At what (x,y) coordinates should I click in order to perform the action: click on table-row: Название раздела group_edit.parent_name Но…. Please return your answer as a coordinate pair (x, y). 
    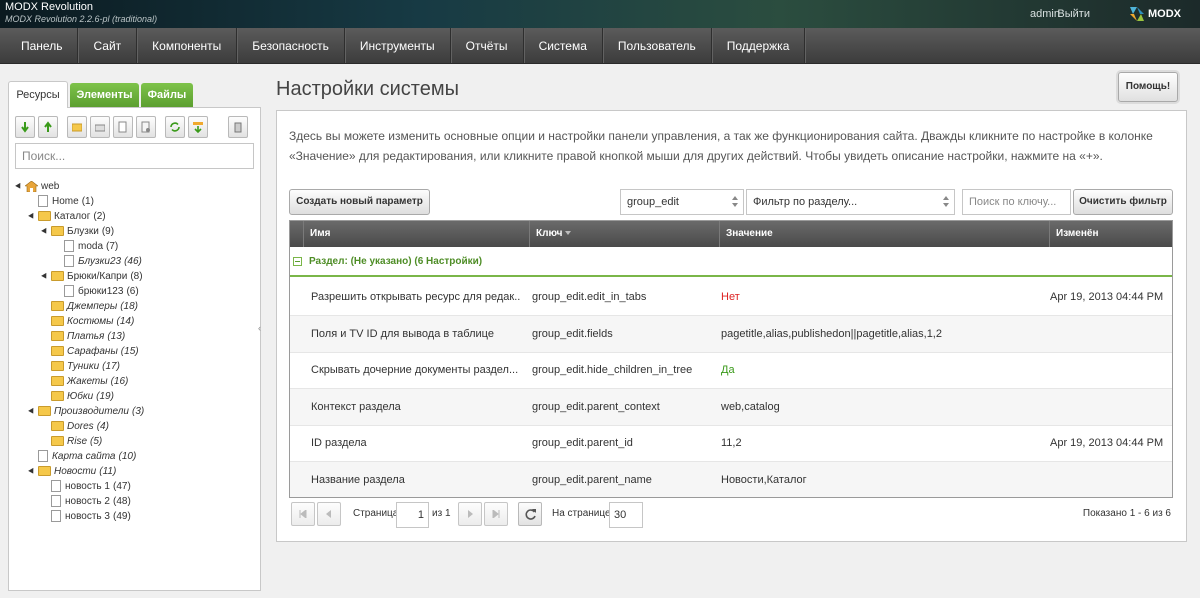
    Looking at the image, I should click on (731, 479).